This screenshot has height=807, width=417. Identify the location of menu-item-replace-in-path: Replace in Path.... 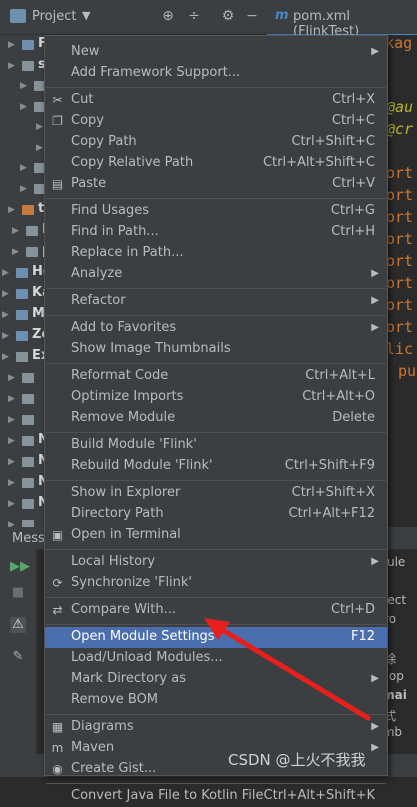
(216, 253).